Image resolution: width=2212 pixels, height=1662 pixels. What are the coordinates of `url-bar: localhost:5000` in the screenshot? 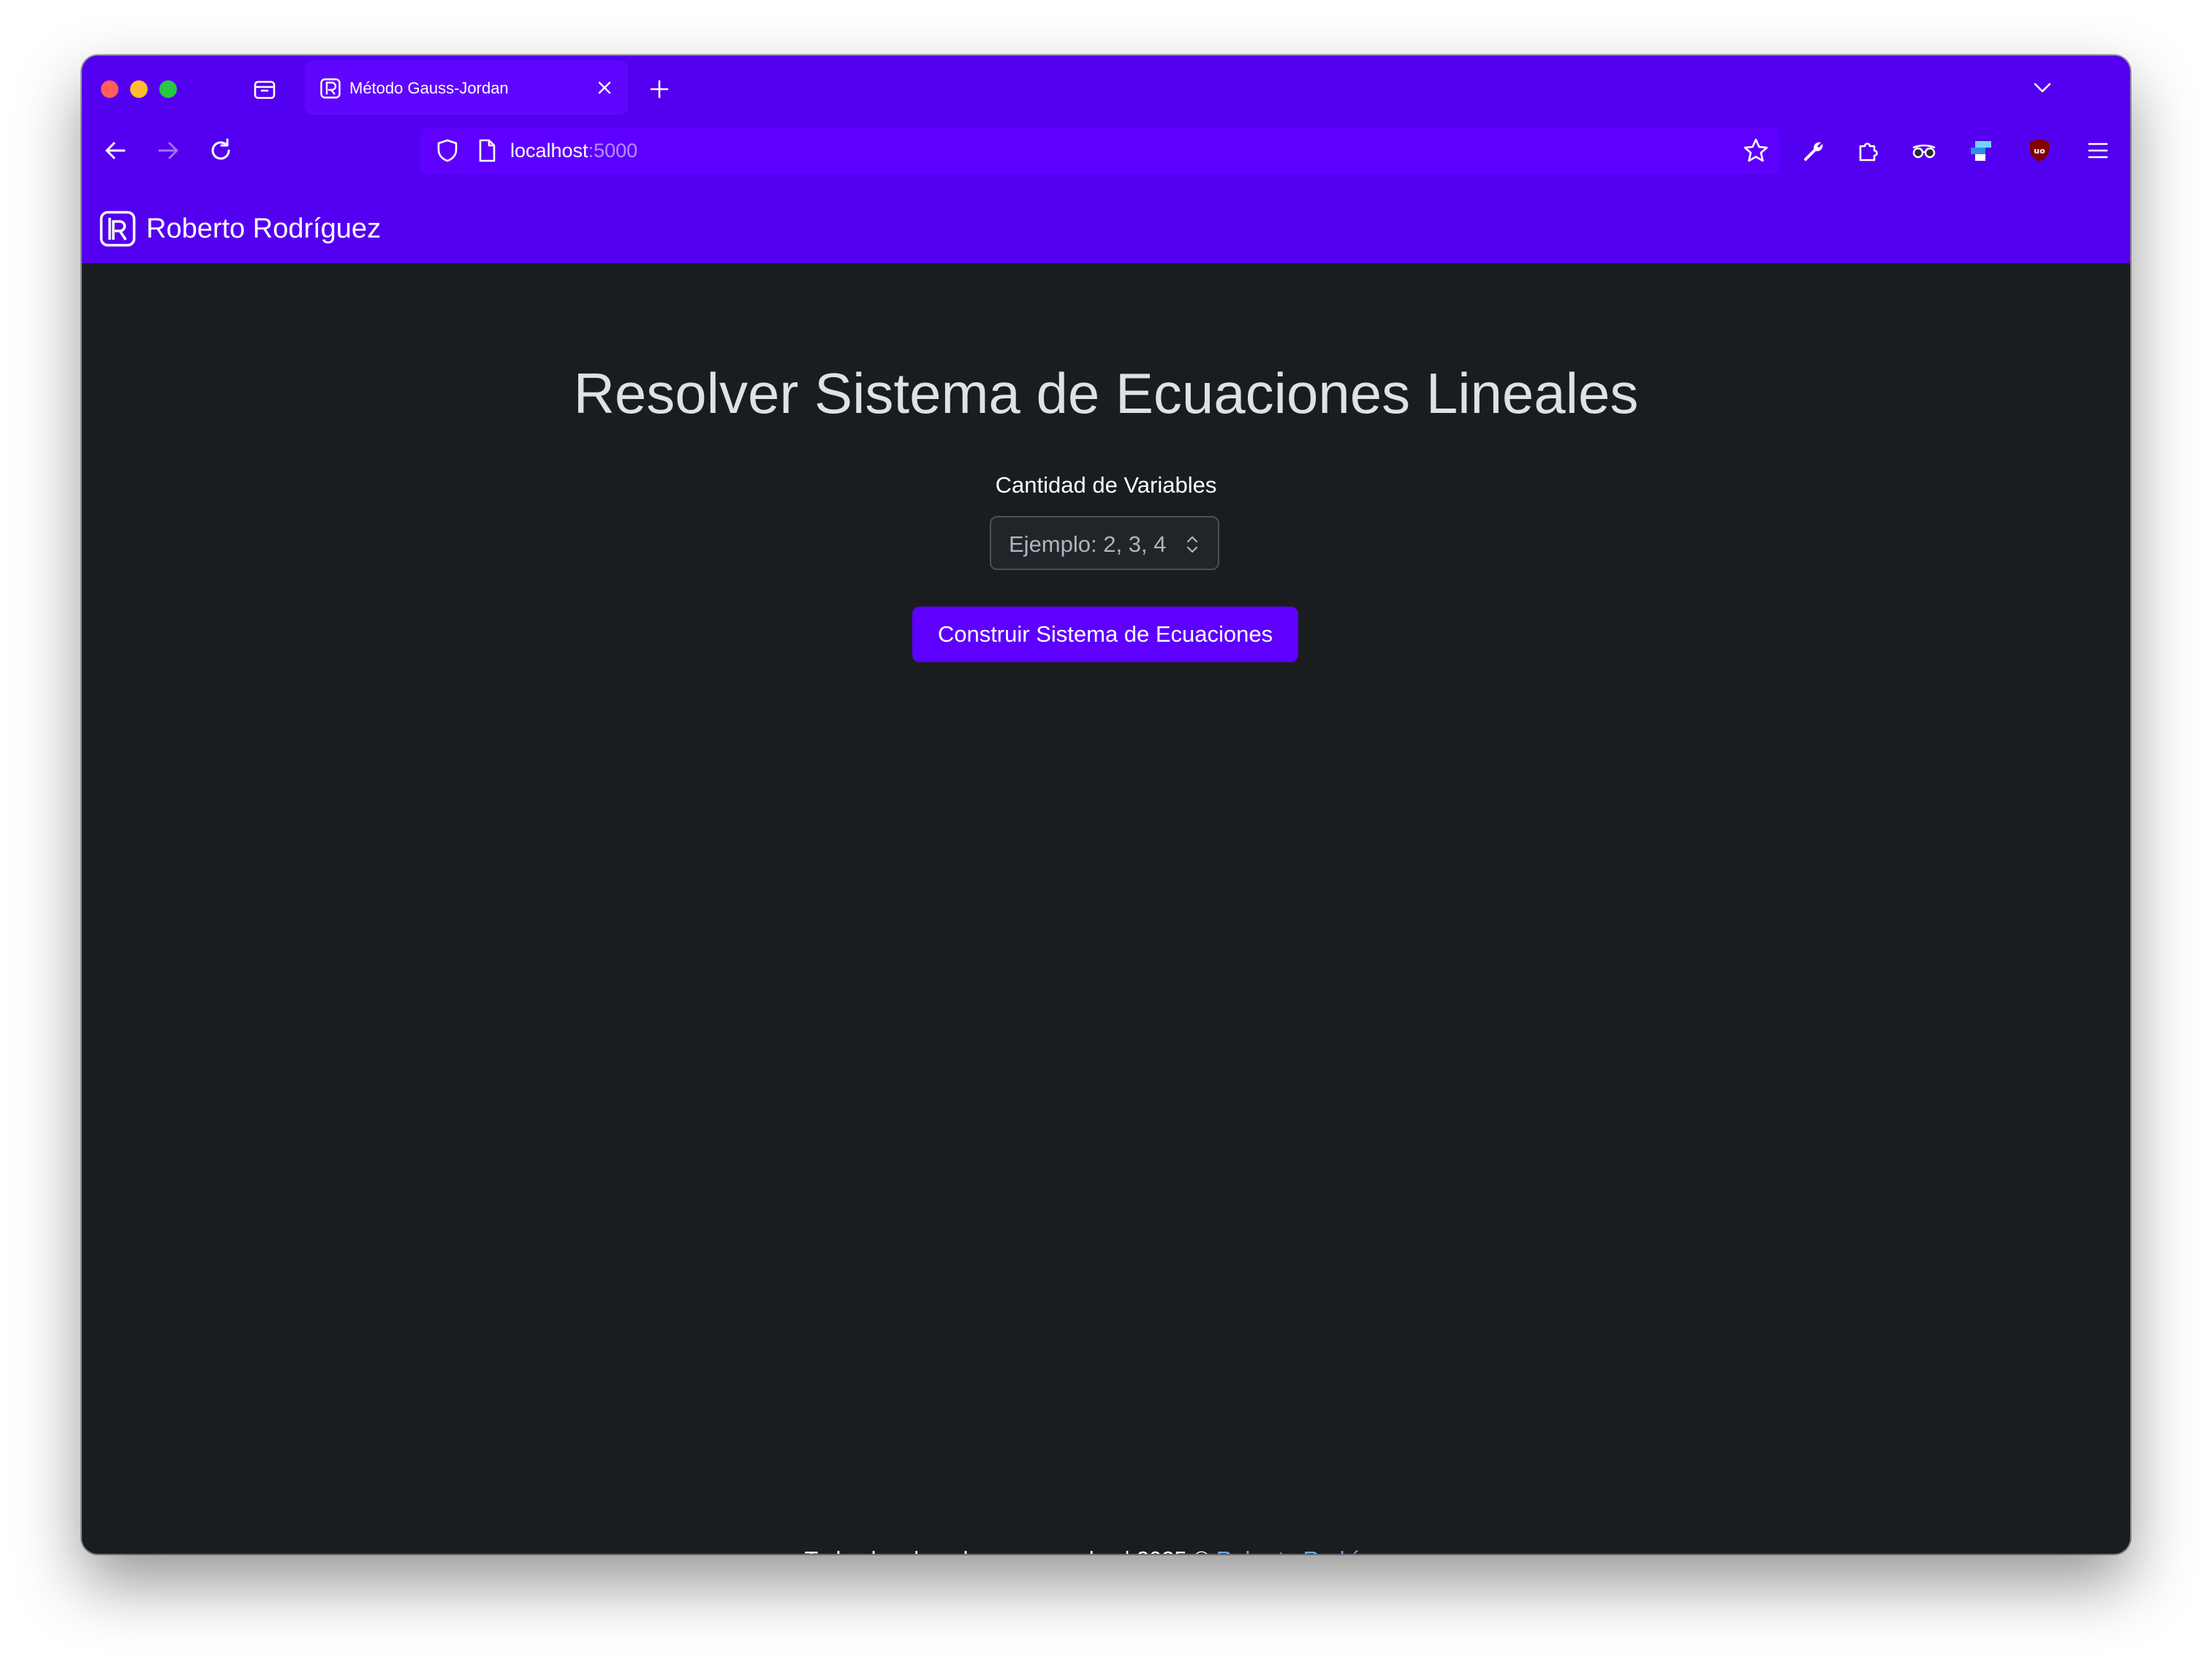 It's located at (1099, 150).